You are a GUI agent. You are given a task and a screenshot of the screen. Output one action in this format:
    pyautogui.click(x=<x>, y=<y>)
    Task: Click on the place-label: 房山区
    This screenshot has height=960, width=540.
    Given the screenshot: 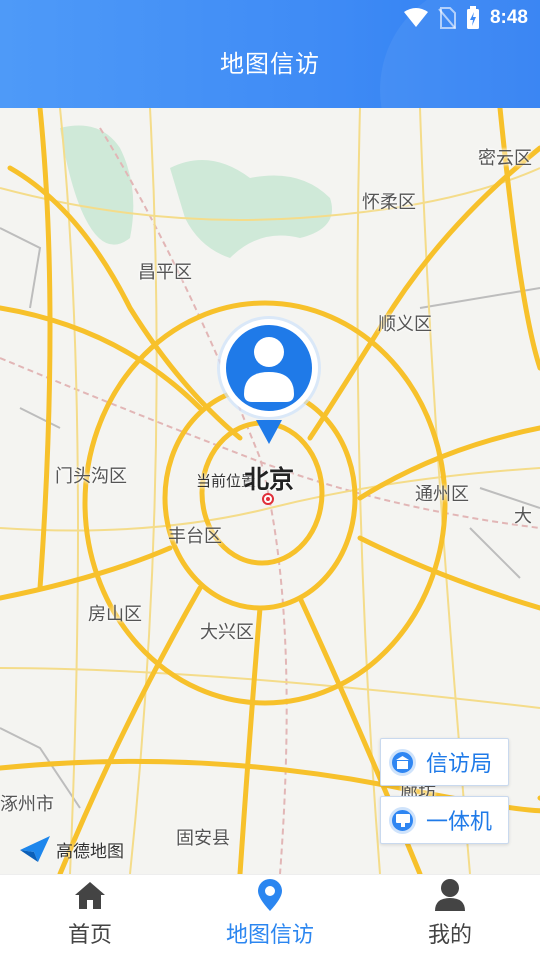 What is the action you would take?
    pyautogui.click(x=115, y=614)
    